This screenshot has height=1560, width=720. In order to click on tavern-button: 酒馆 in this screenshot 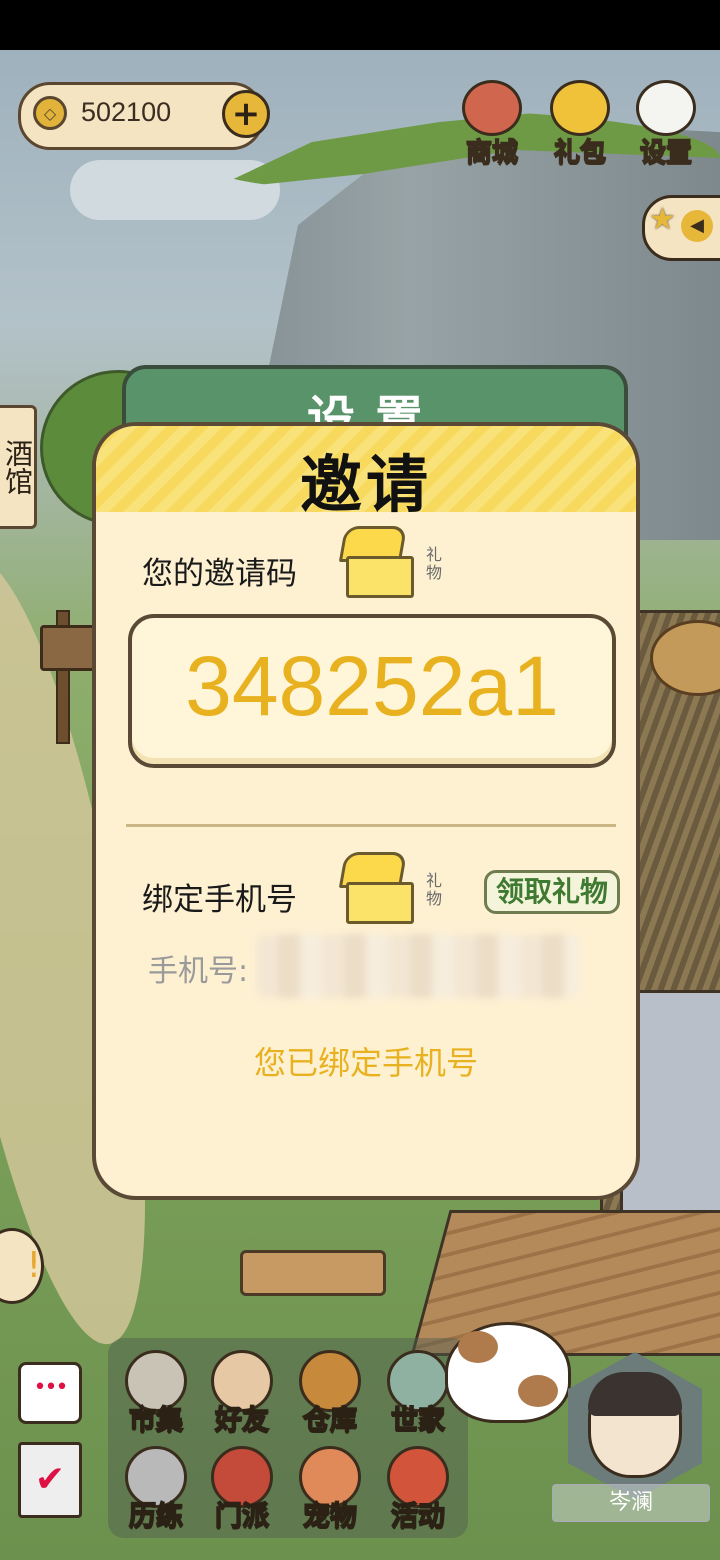, I will do `click(18, 467)`.